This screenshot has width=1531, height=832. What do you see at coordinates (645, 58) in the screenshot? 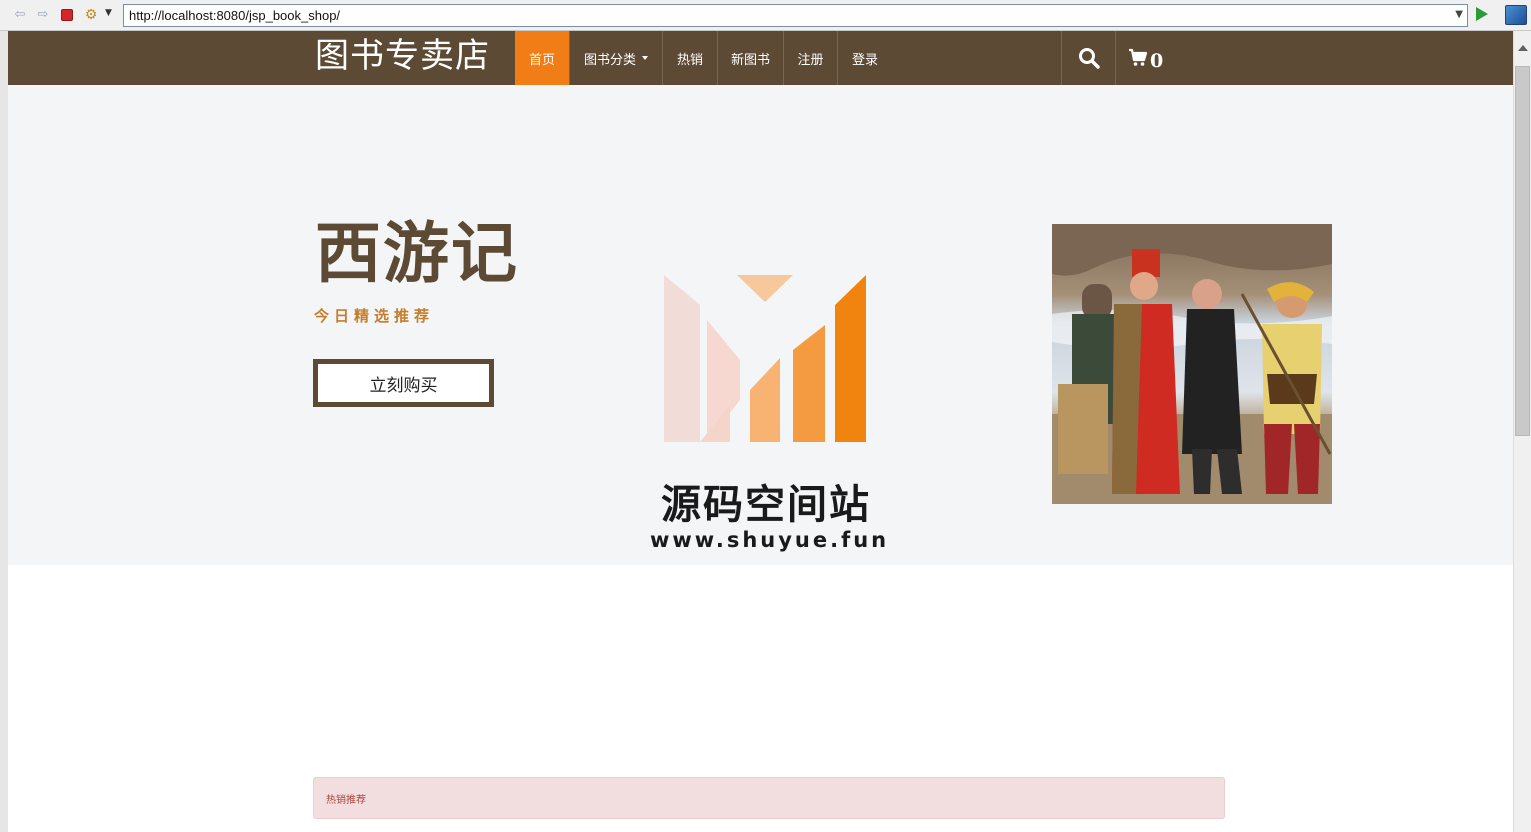
I see `caret-down-icon` at bounding box center [645, 58].